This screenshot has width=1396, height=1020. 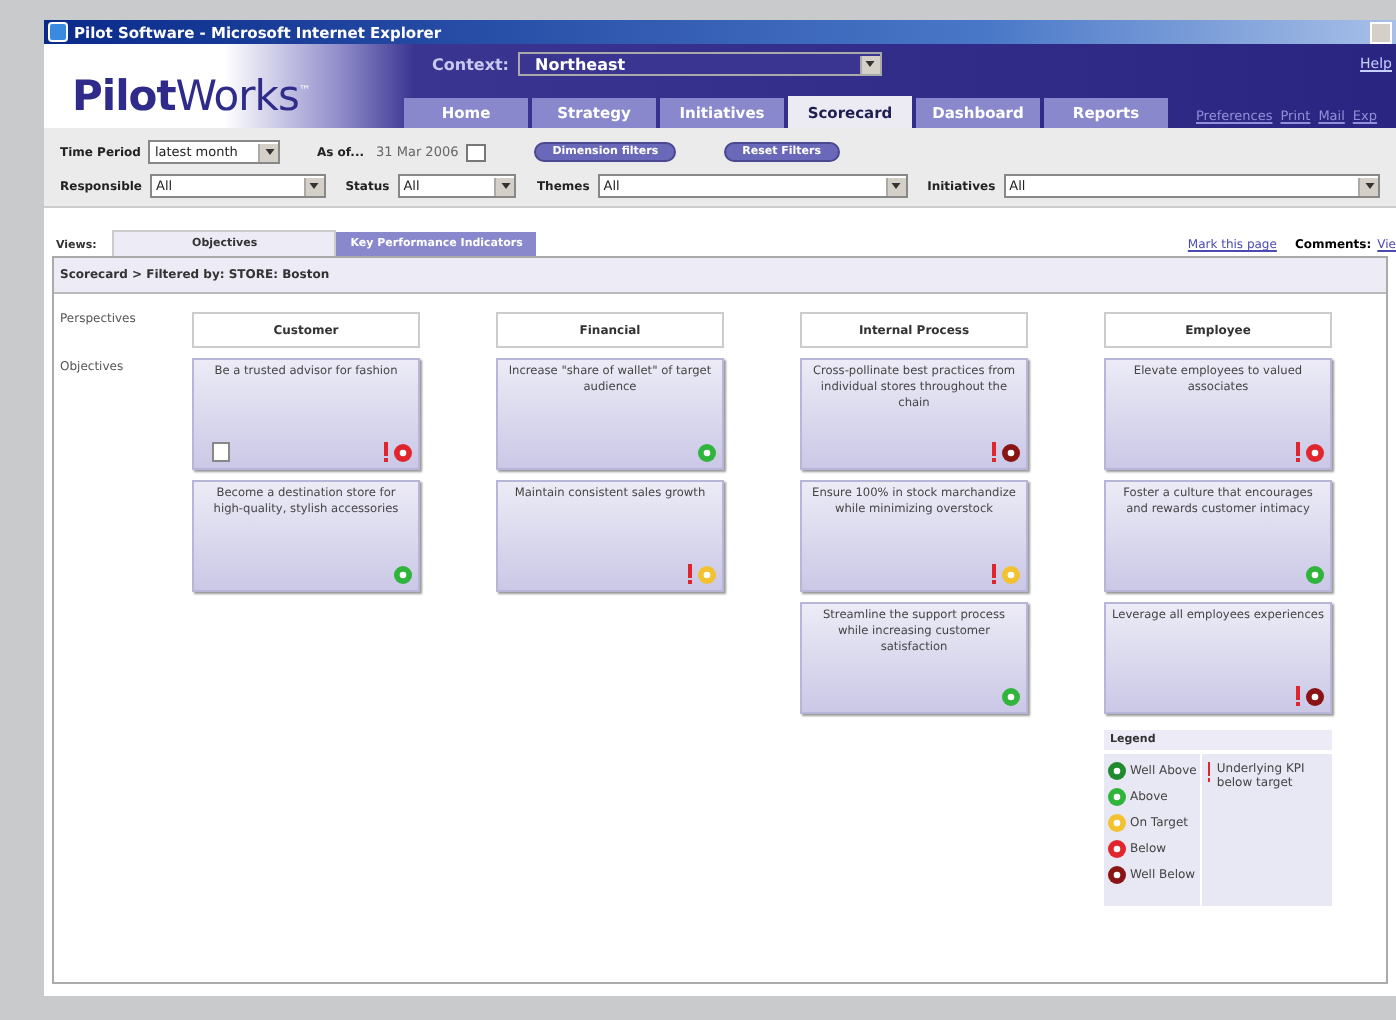 What do you see at coordinates (476, 152) in the screenshot?
I see `calendar-icon` at bounding box center [476, 152].